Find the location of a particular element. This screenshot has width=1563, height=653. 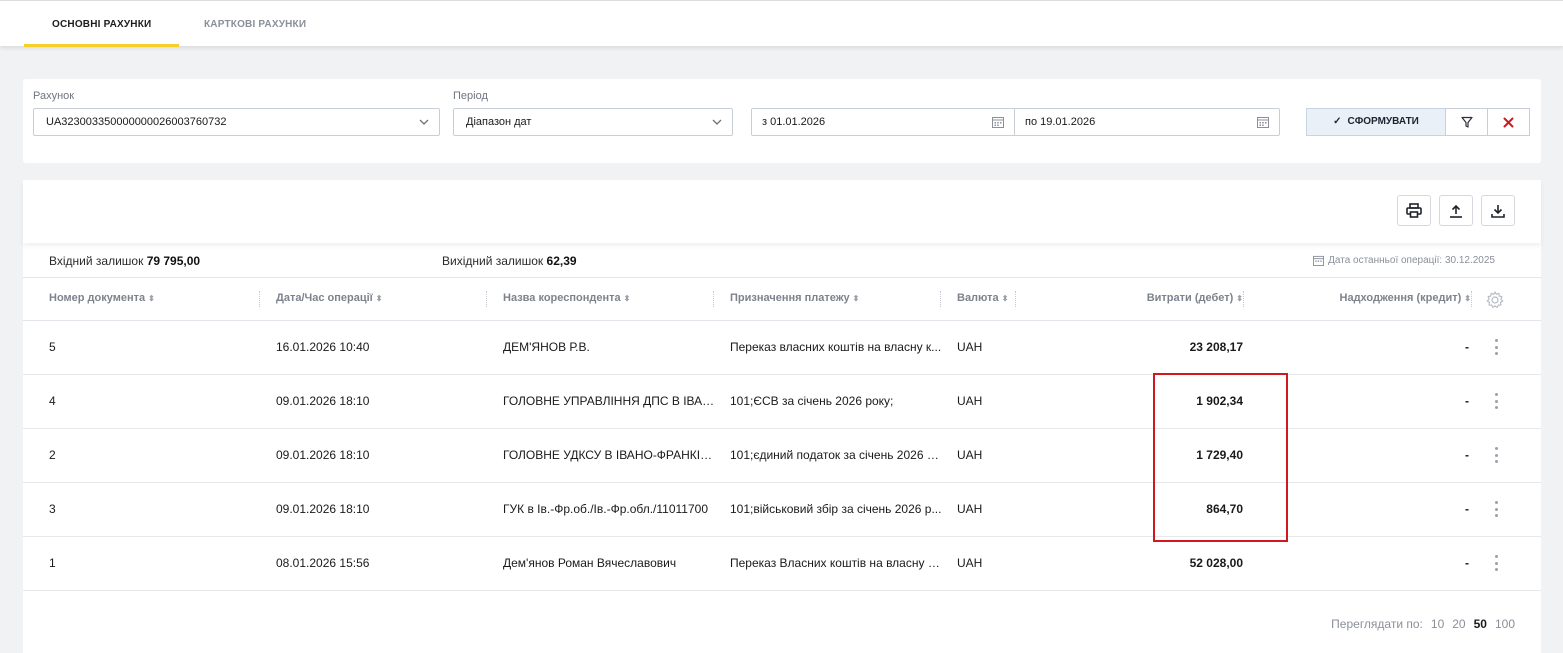

column-doc-number: Номер документа ⬍ is located at coordinates (102, 298).